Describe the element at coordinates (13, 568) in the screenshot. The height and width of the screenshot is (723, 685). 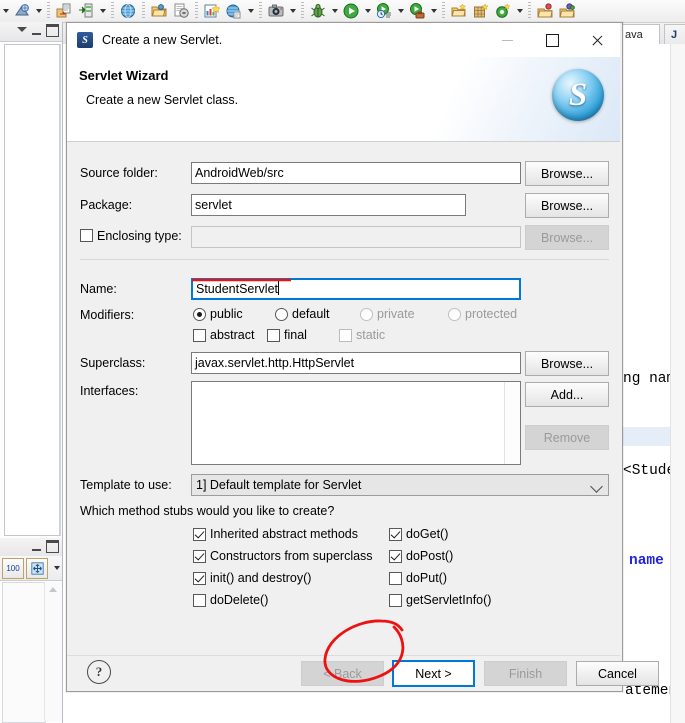
I see `zoom-100-button: 100` at that location.